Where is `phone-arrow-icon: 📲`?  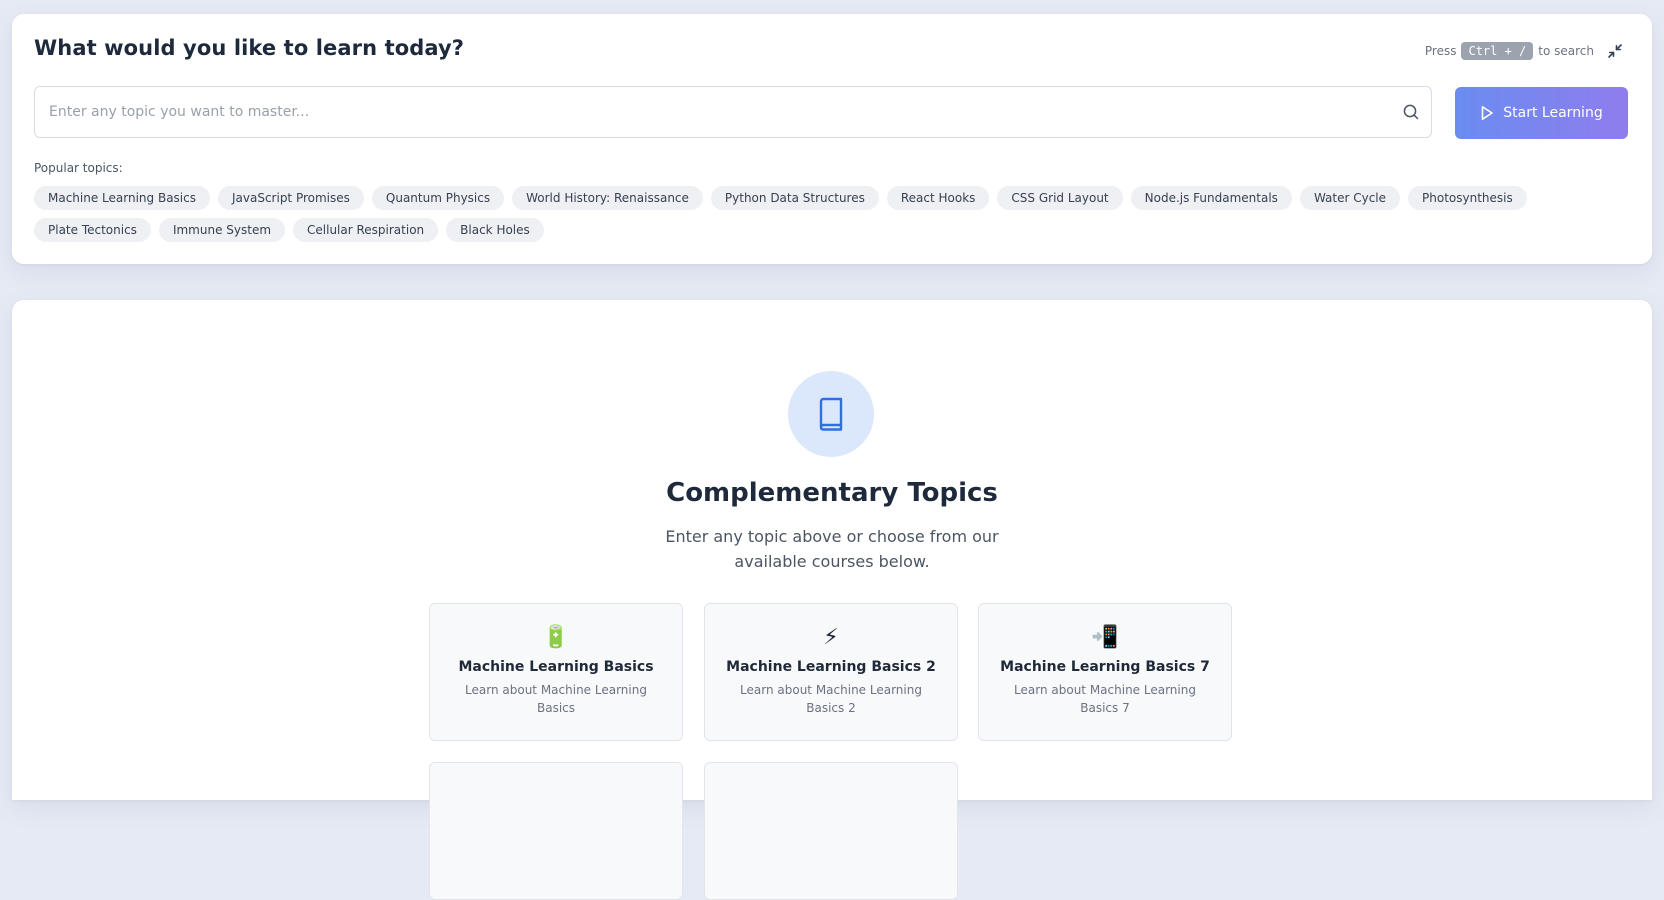
phone-arrow-icon: 📲 is located at coordinates (1105, 637).